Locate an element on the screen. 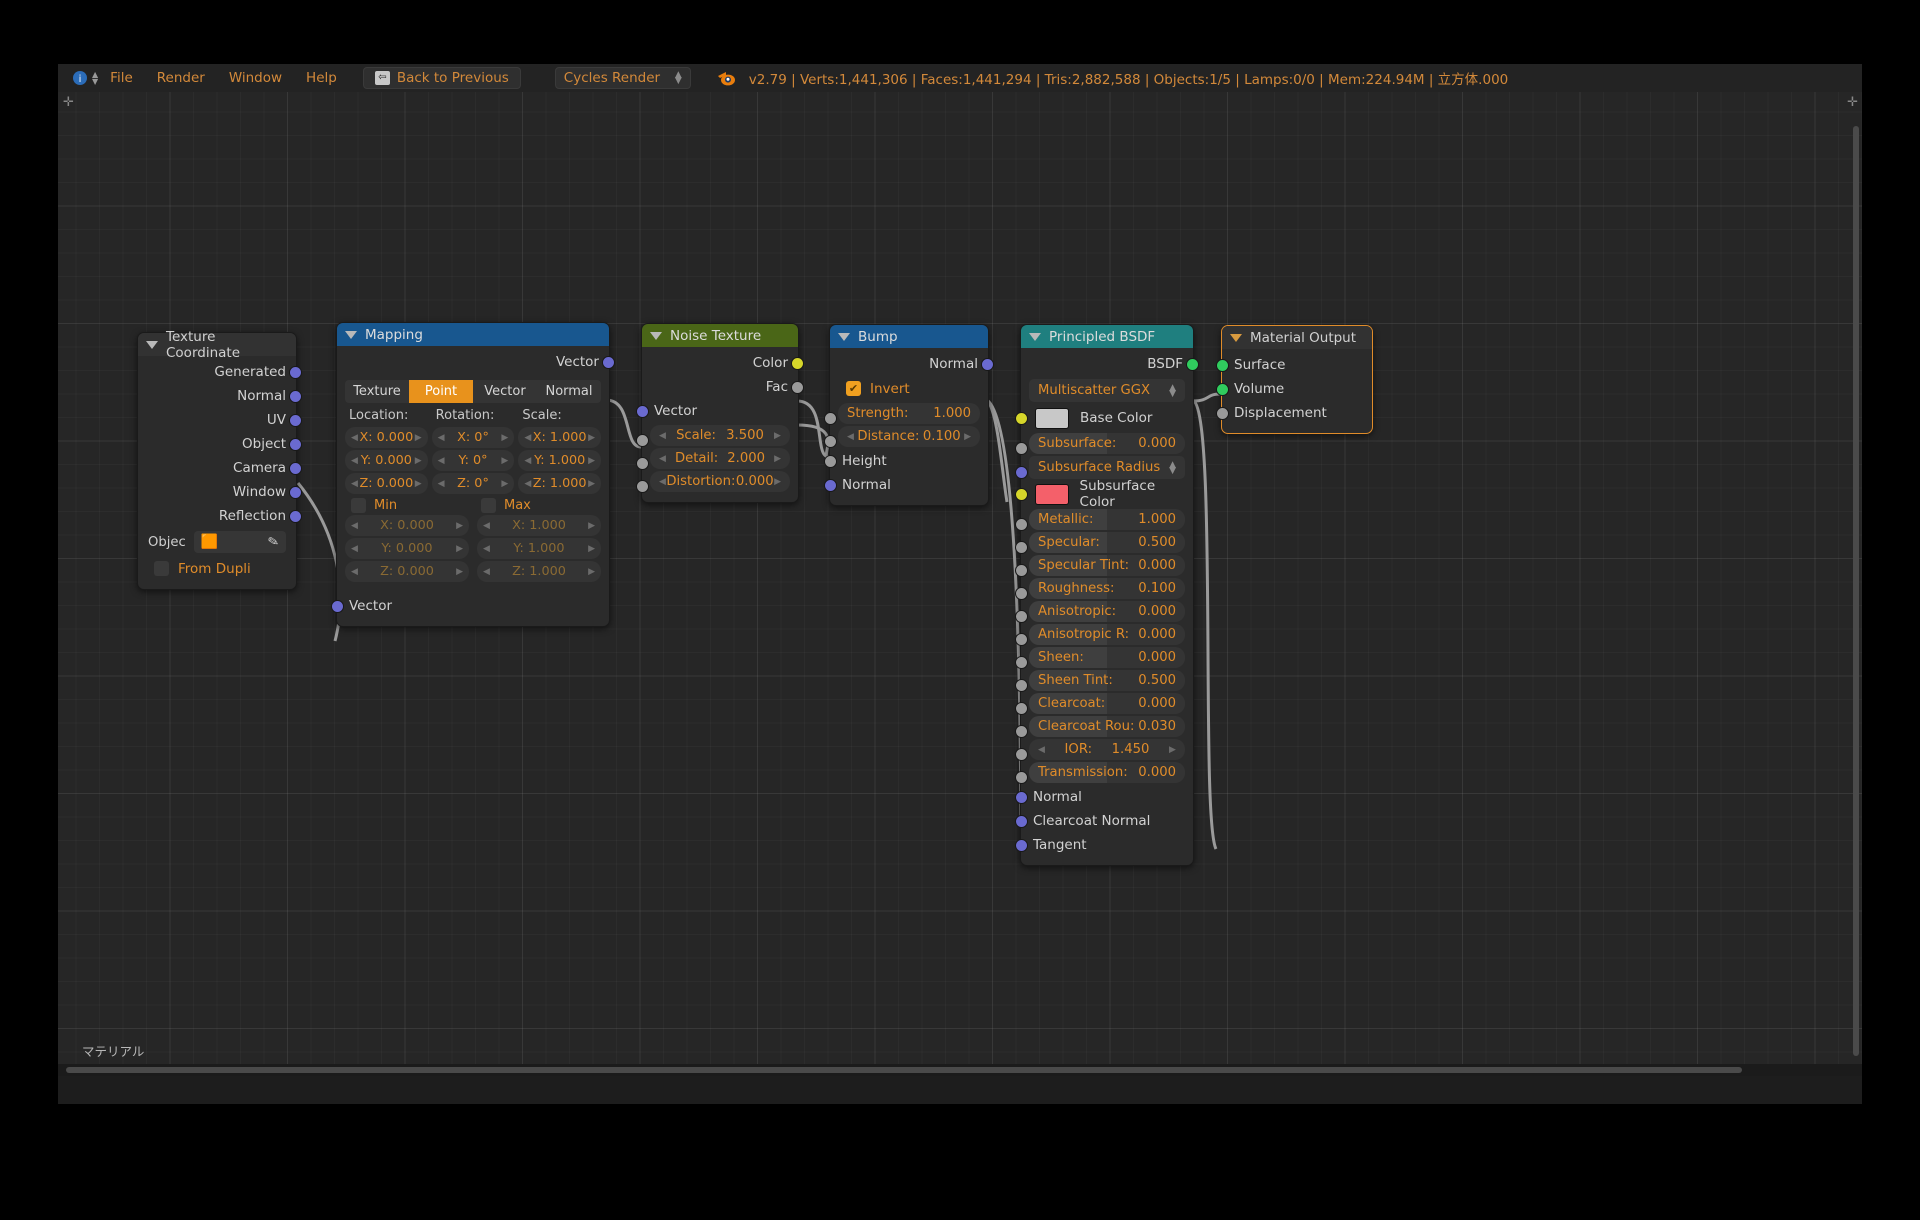 Image resolution: width=1920 pixels, height=1220 pixels. tab-point: Point is located at coordinates (441, 391).